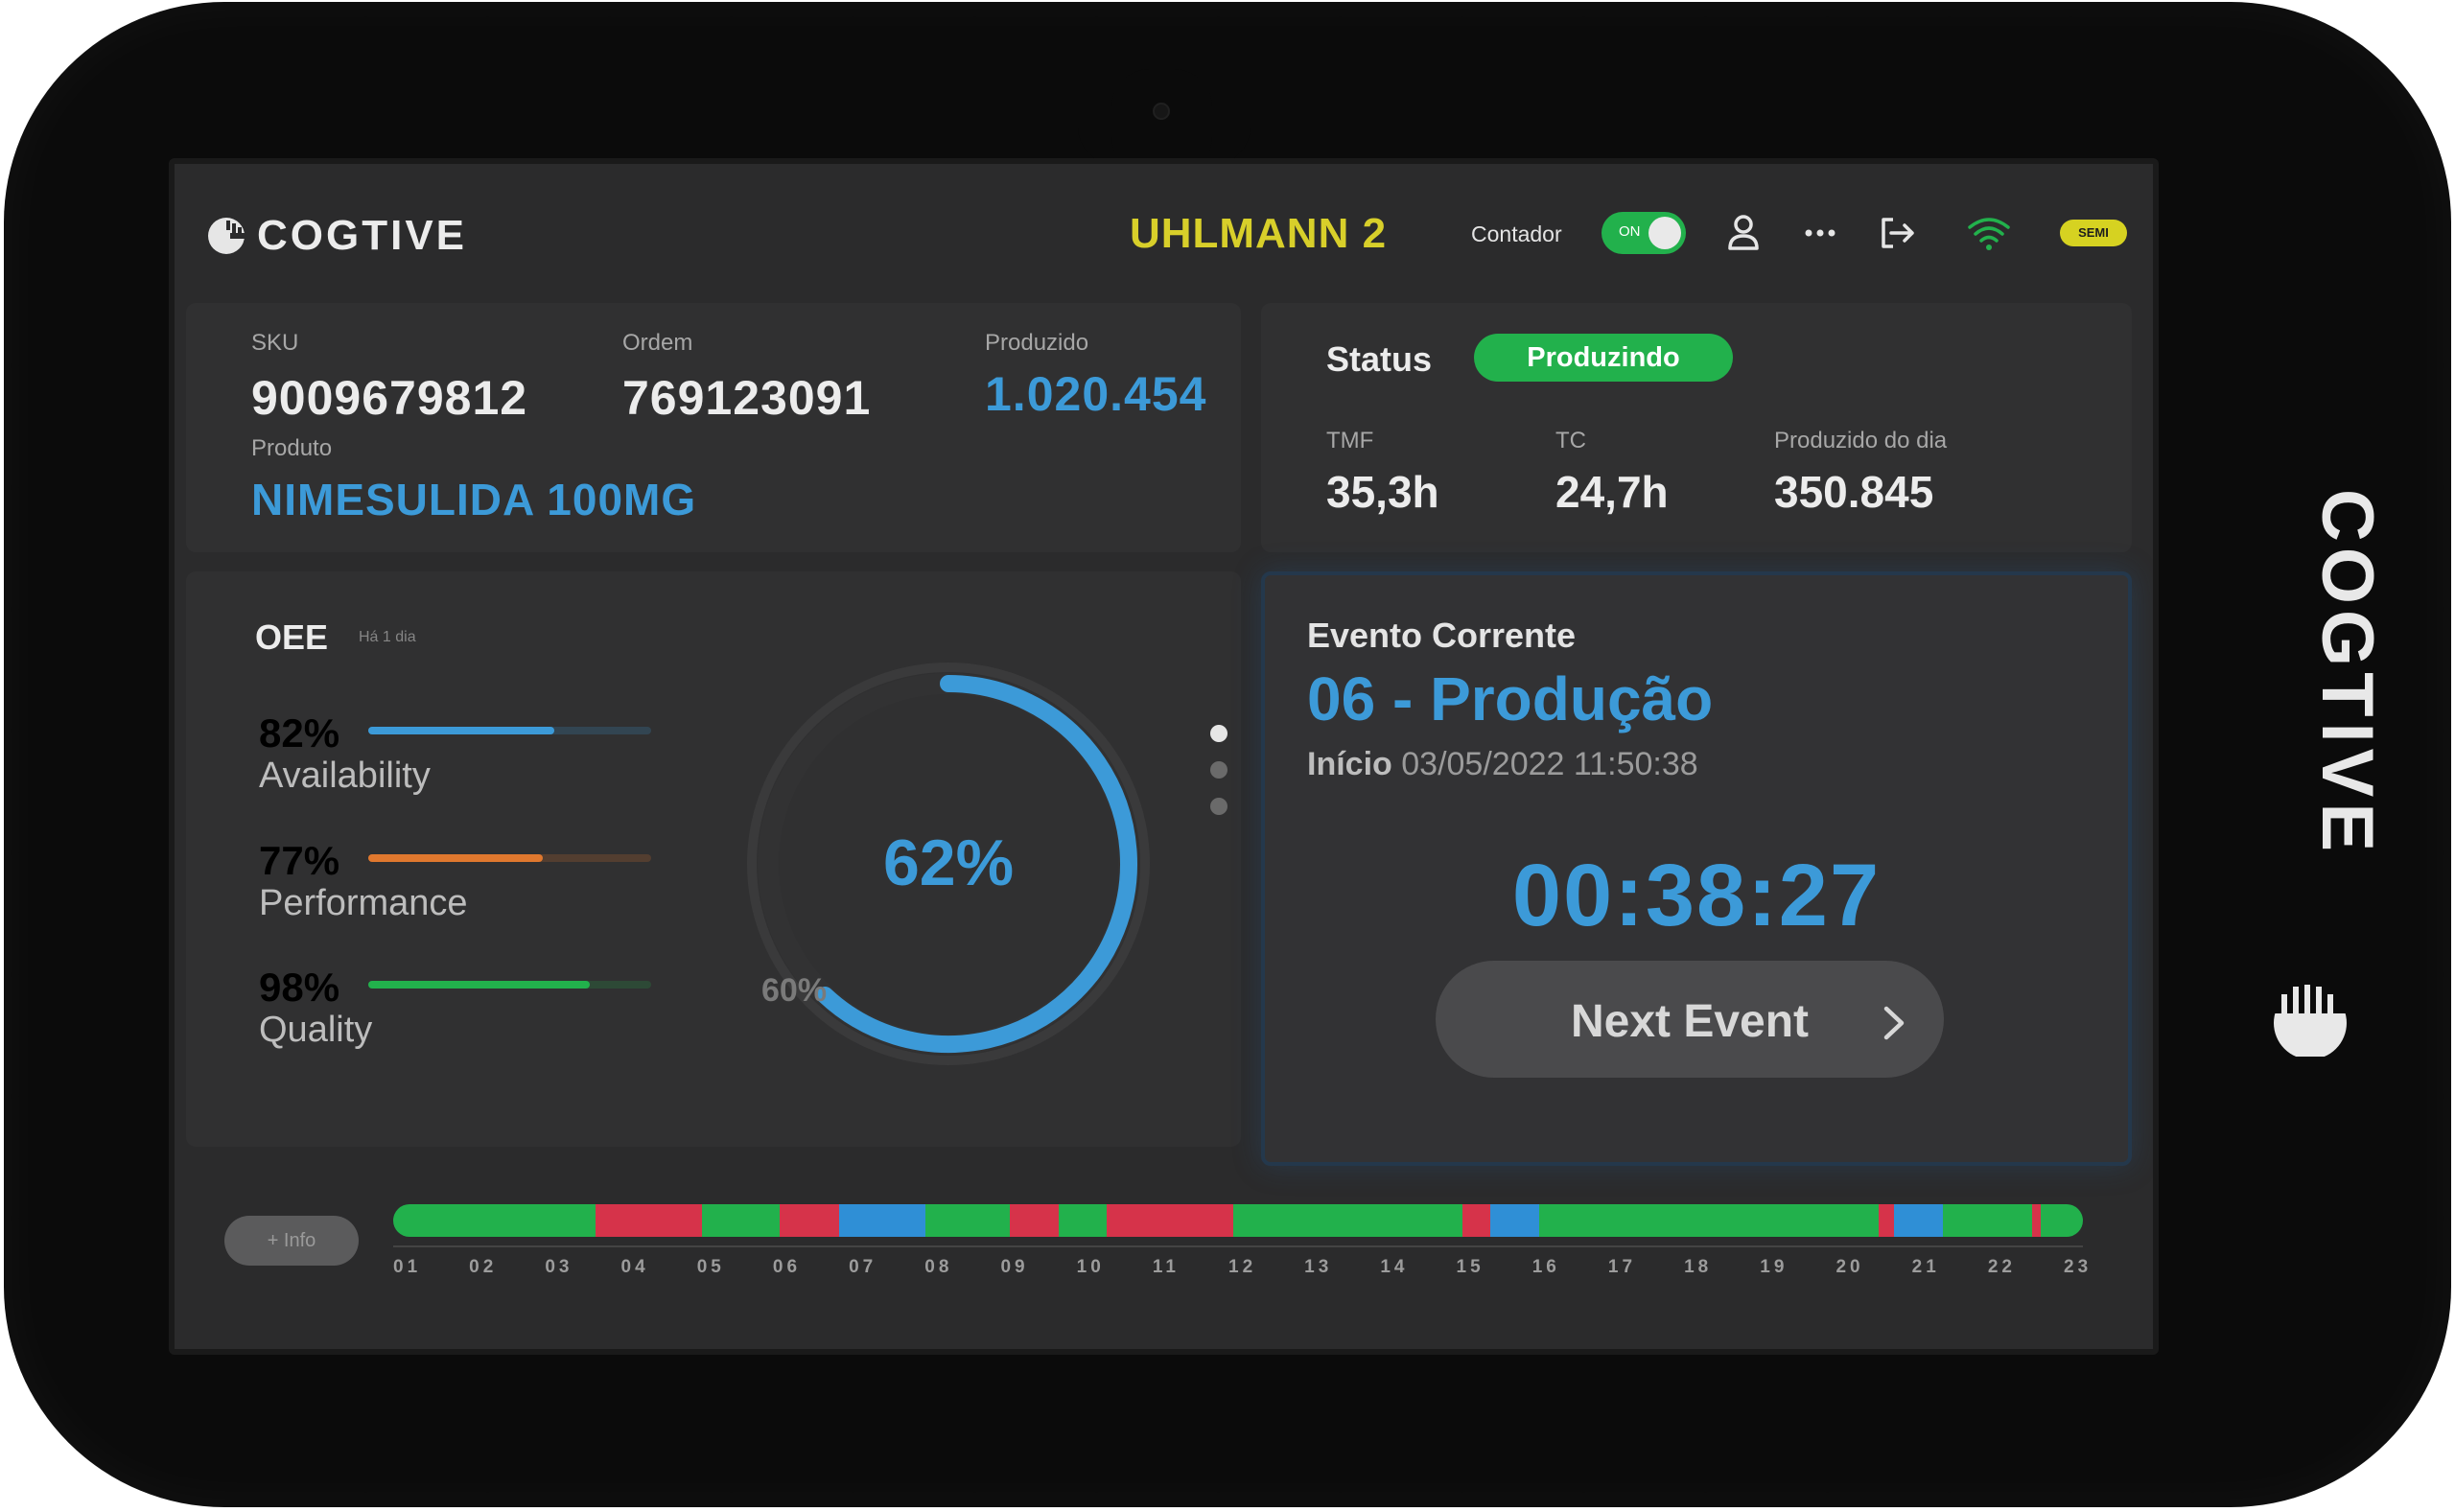 This screenshot has height=1512, width=2455. Describe the element at coordinates (483, 1267) in the screenshot. I see `timeline-hour-label: 02` at that location.